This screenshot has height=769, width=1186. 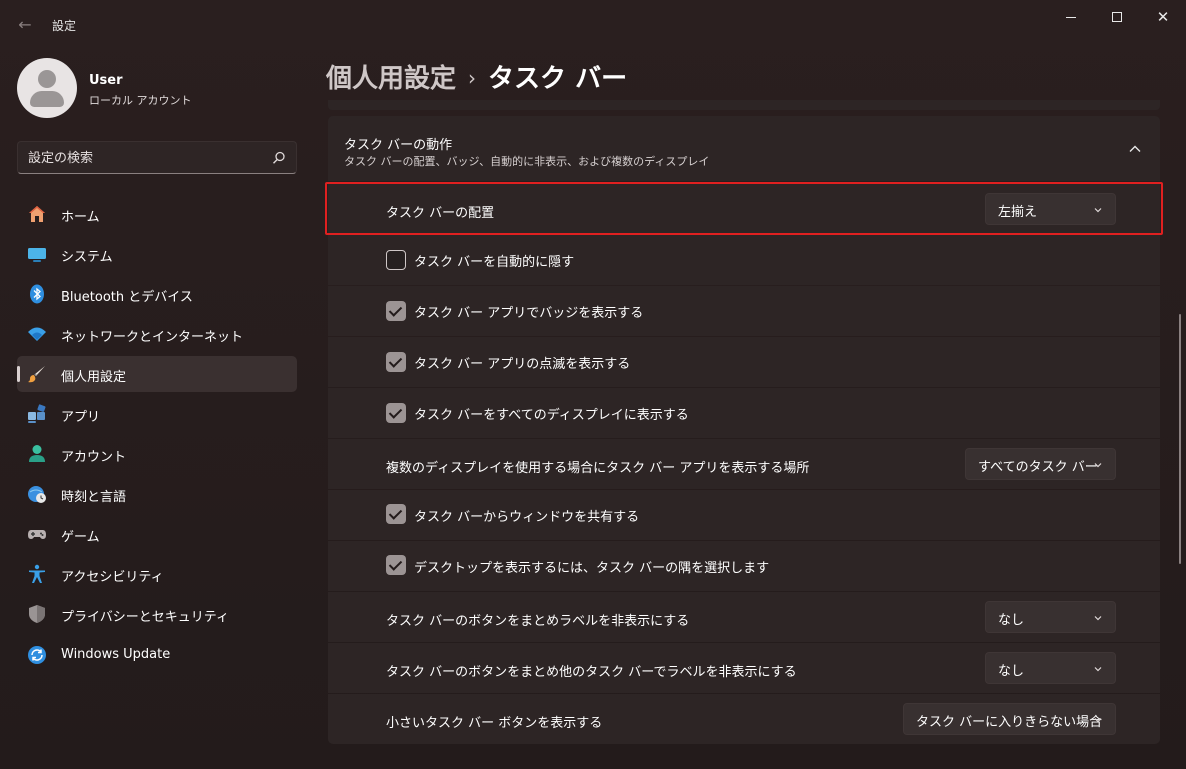 What do you see at coordinates (37, 453) in the screenshot?
I see `person-icon` at bounding box center [37, 453].